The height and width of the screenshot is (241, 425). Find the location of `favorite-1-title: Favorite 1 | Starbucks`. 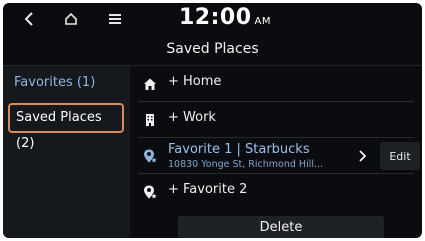

favorite-1-title: Favorite 1 | Starbucks is located at coordinates (239, 149).